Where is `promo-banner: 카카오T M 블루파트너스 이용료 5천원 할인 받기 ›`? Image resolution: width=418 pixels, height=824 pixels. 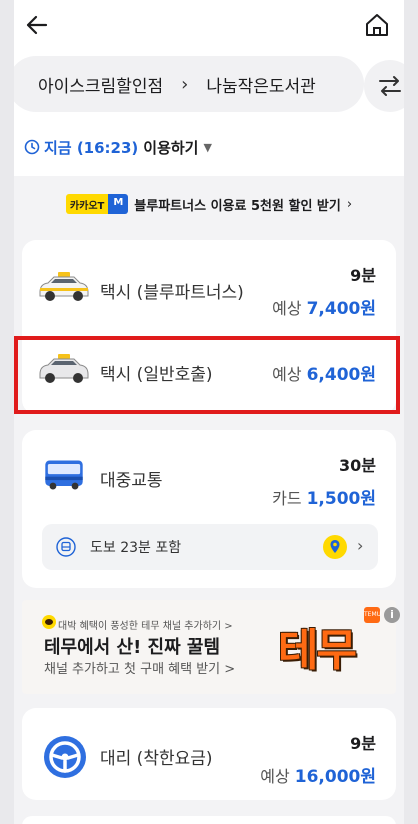 promo-banner: 카카오T M 블루파트너스 이용료 5천원 할인 받기 › is located at coordinates (209, 204).